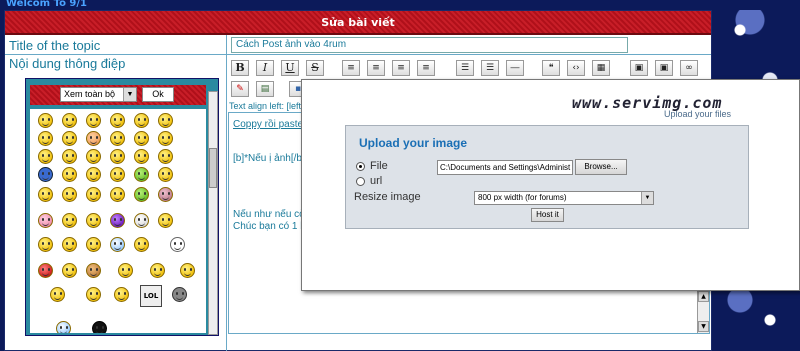  Describe the element at coordinates (265, 89) in the screenshot. I see `film-icon: ▤` at that location.